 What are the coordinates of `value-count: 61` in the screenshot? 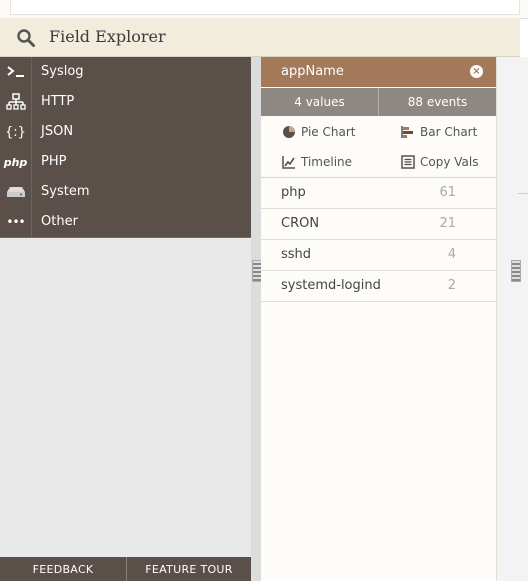 It's located at (447, 192).